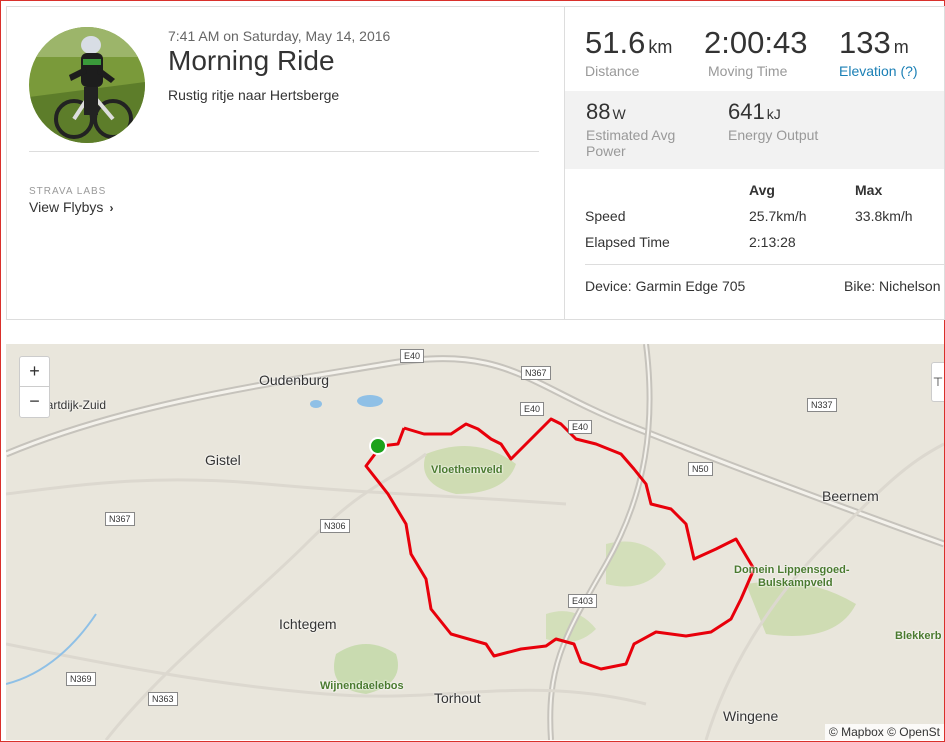 Image resolution: width=945 pixels, height=742 pixels. I want to click on road-shield: N369, so click(81, 679).